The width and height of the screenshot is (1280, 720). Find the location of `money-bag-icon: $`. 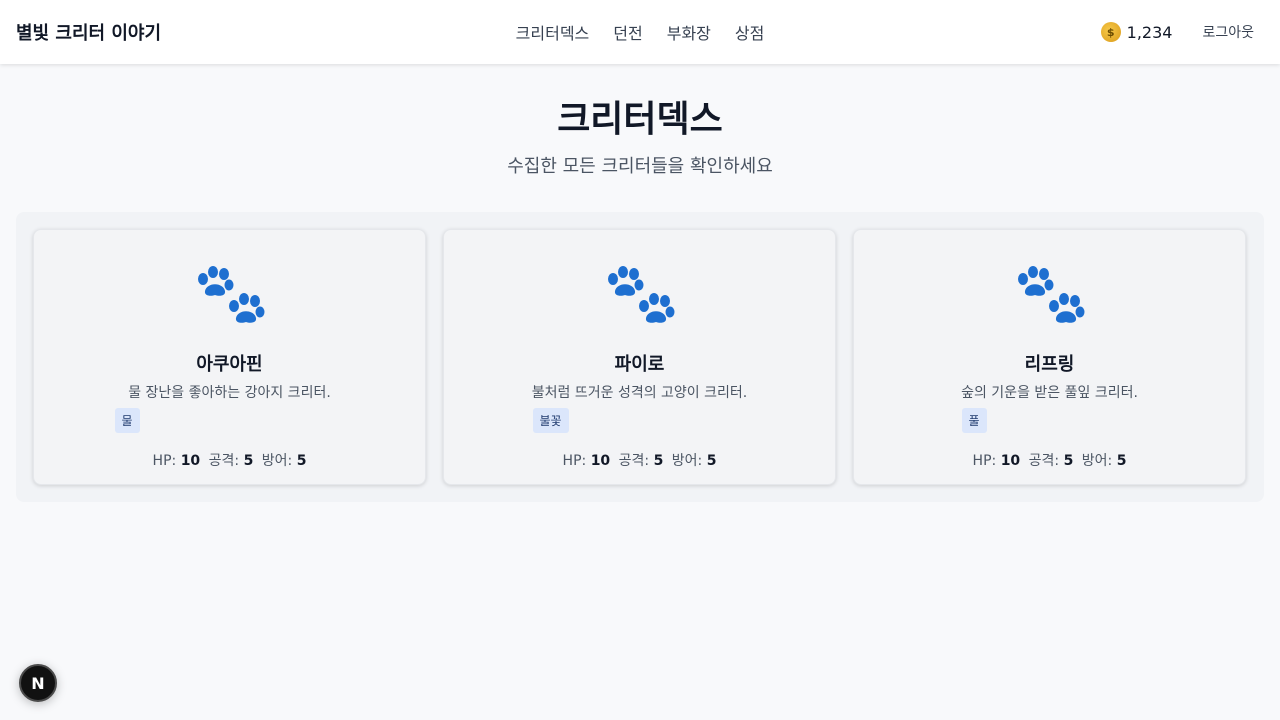

money-bag-icon: $ is located at coordinates (1110, 32).